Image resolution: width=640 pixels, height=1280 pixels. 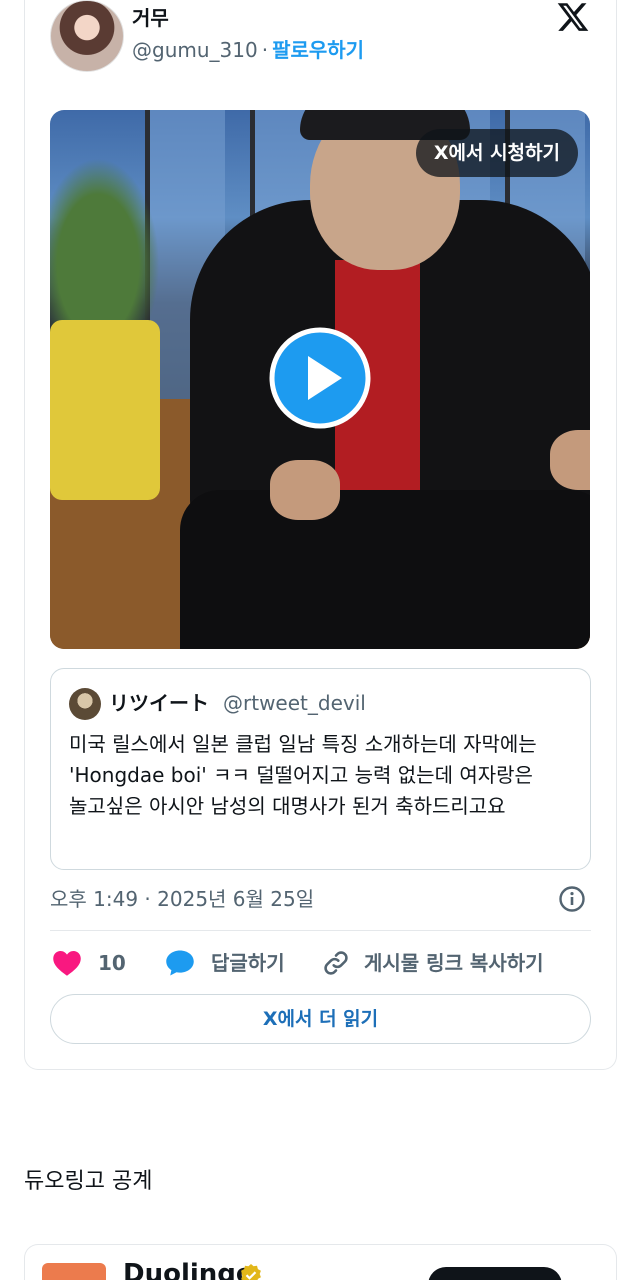 What do you see at coordinates (320, 1262) in the screenshot?
I see `next-embedded-card: Duolingo` at bounding box center [320, 1262].